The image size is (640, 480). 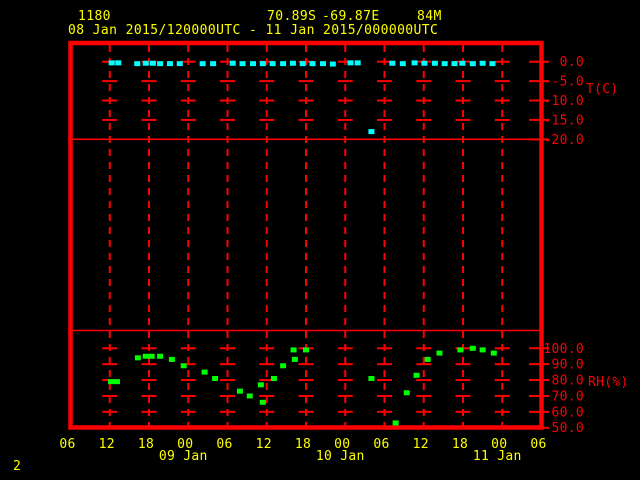 What do you see at coordinates (183, 456) in the screenshot?
I see `date-label: 09 Jan` at bounding box center [183, 456].